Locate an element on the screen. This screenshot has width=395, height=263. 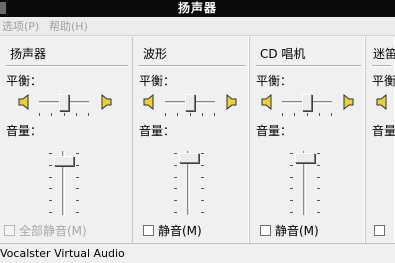
menu-help: 帮助(H) is located at coordinates (68, 26).